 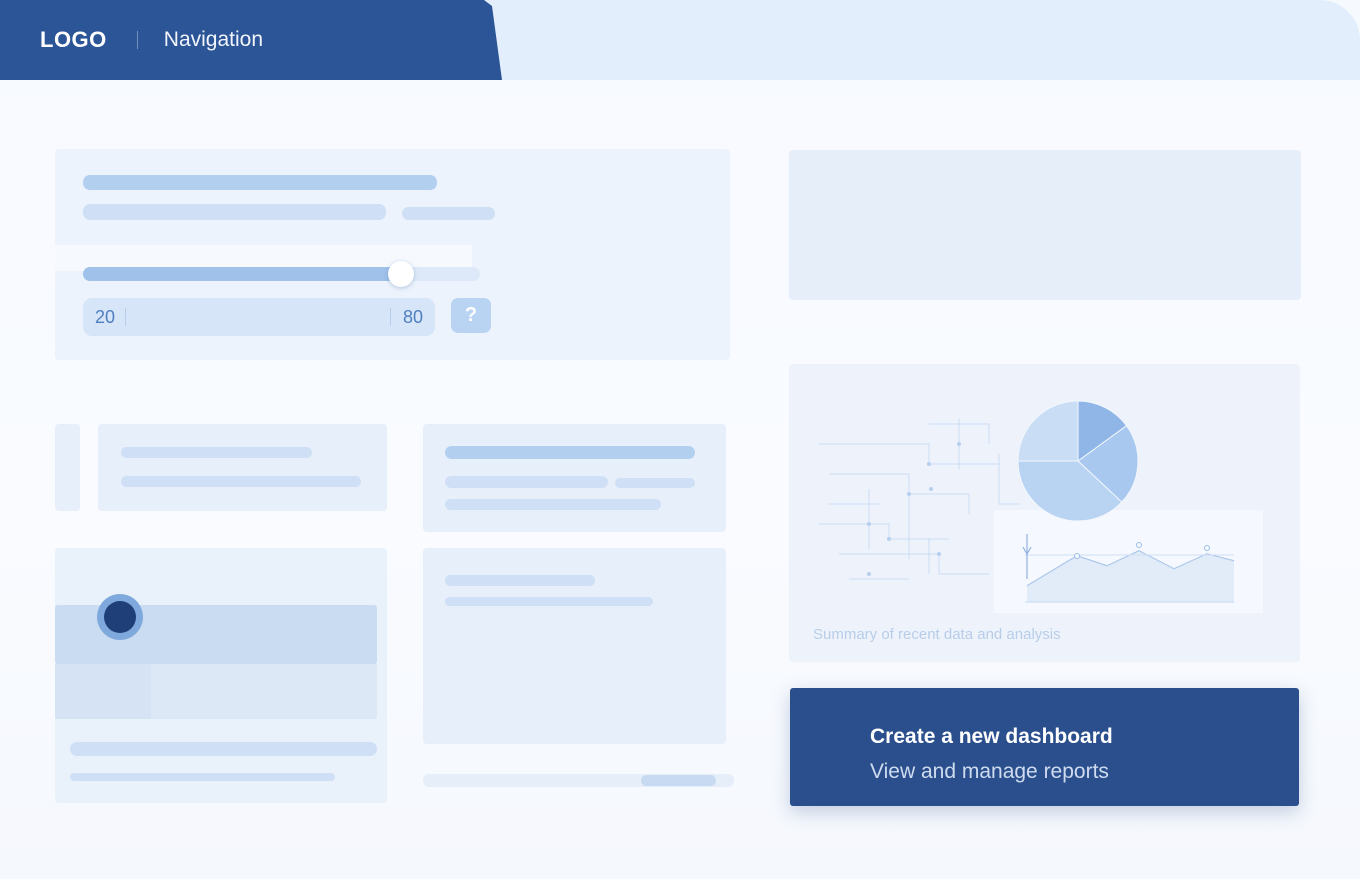 I want to click on scrollbar-thumb, so click(x=678, y=780).